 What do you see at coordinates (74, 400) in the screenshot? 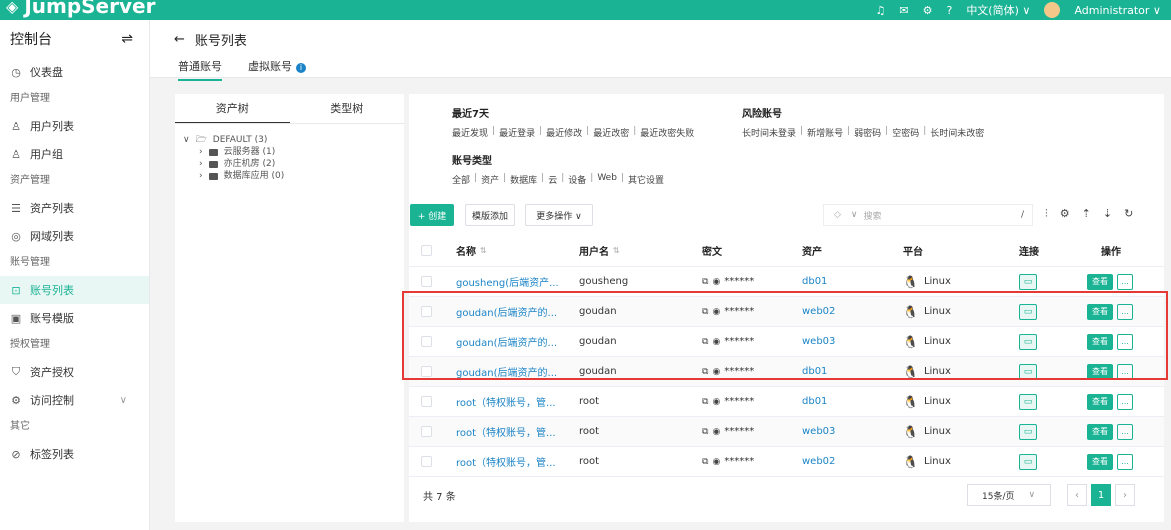
I see `sidebar-item-access-control: ⚙ 访问控制 ∨` at bounding box center [74, 400].